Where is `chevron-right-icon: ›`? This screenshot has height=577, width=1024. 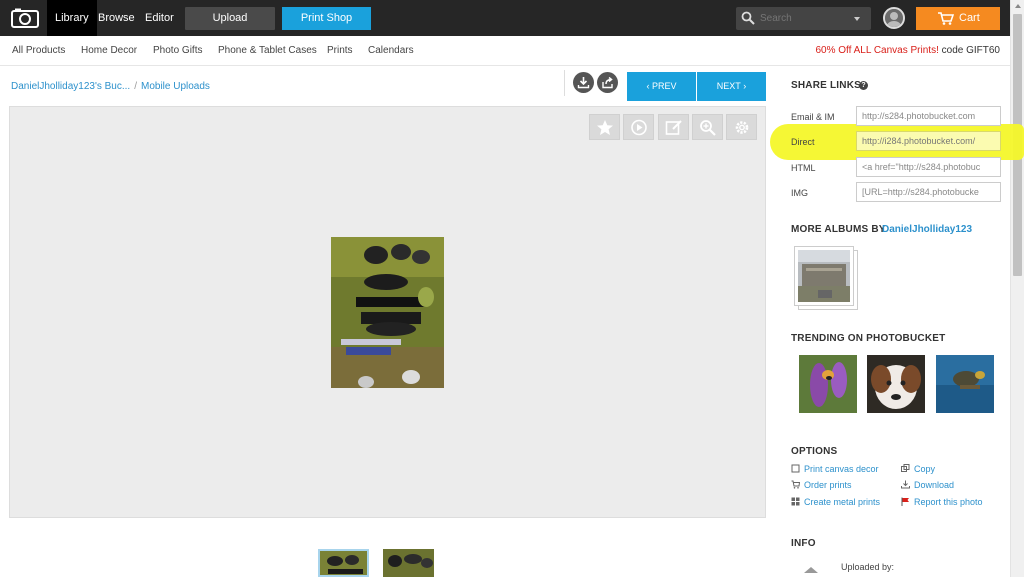 chevron-right-icon: › is located at coordinates (745, 86).